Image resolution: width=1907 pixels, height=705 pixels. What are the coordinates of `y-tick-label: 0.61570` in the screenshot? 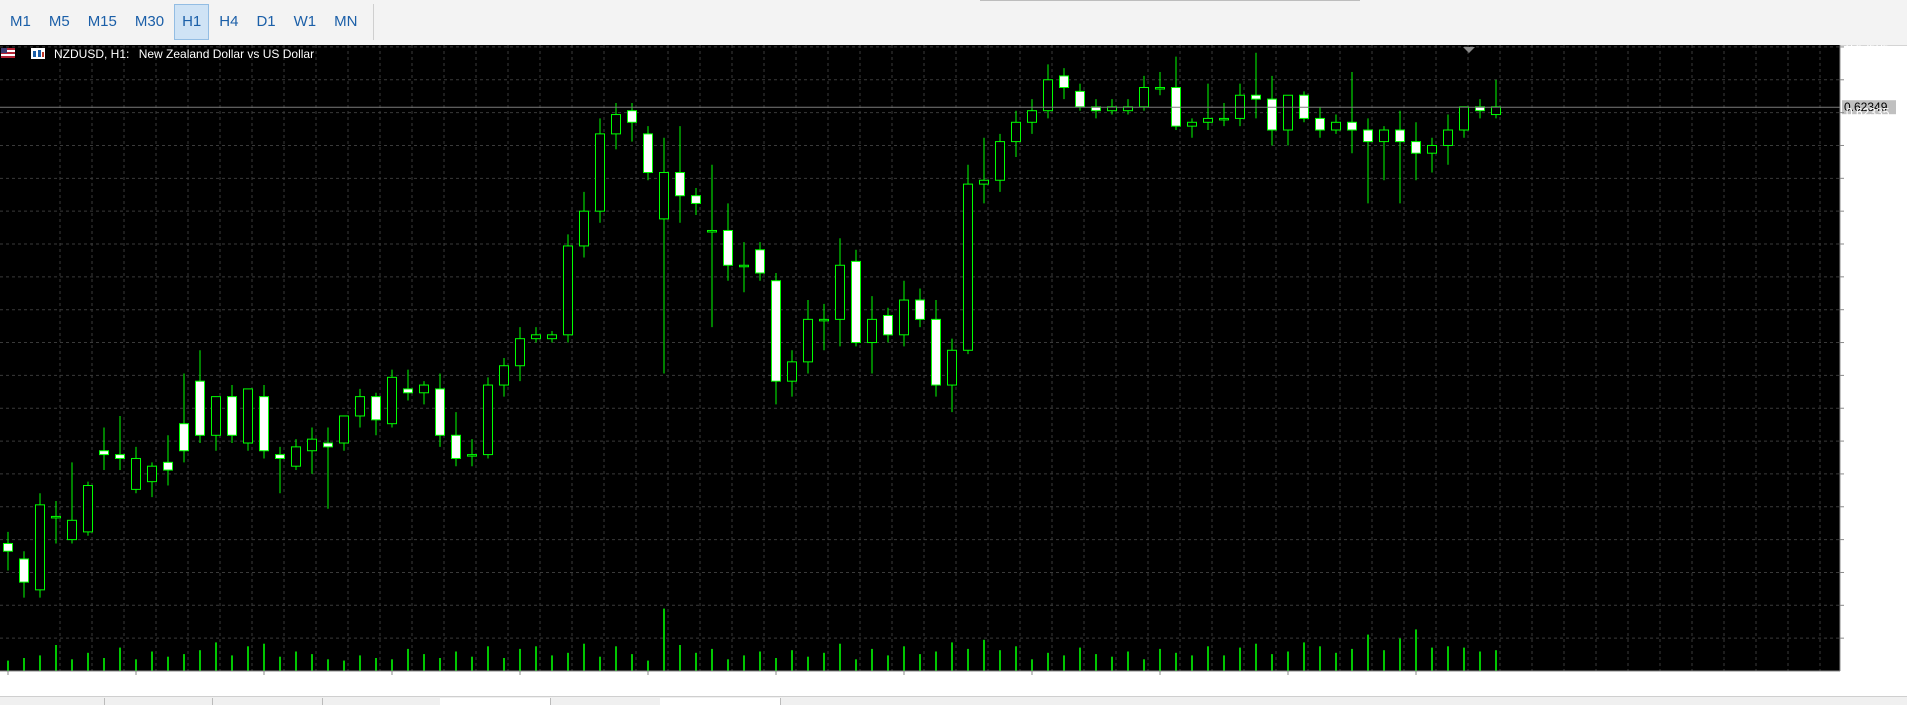 It's located at (1868, 408).